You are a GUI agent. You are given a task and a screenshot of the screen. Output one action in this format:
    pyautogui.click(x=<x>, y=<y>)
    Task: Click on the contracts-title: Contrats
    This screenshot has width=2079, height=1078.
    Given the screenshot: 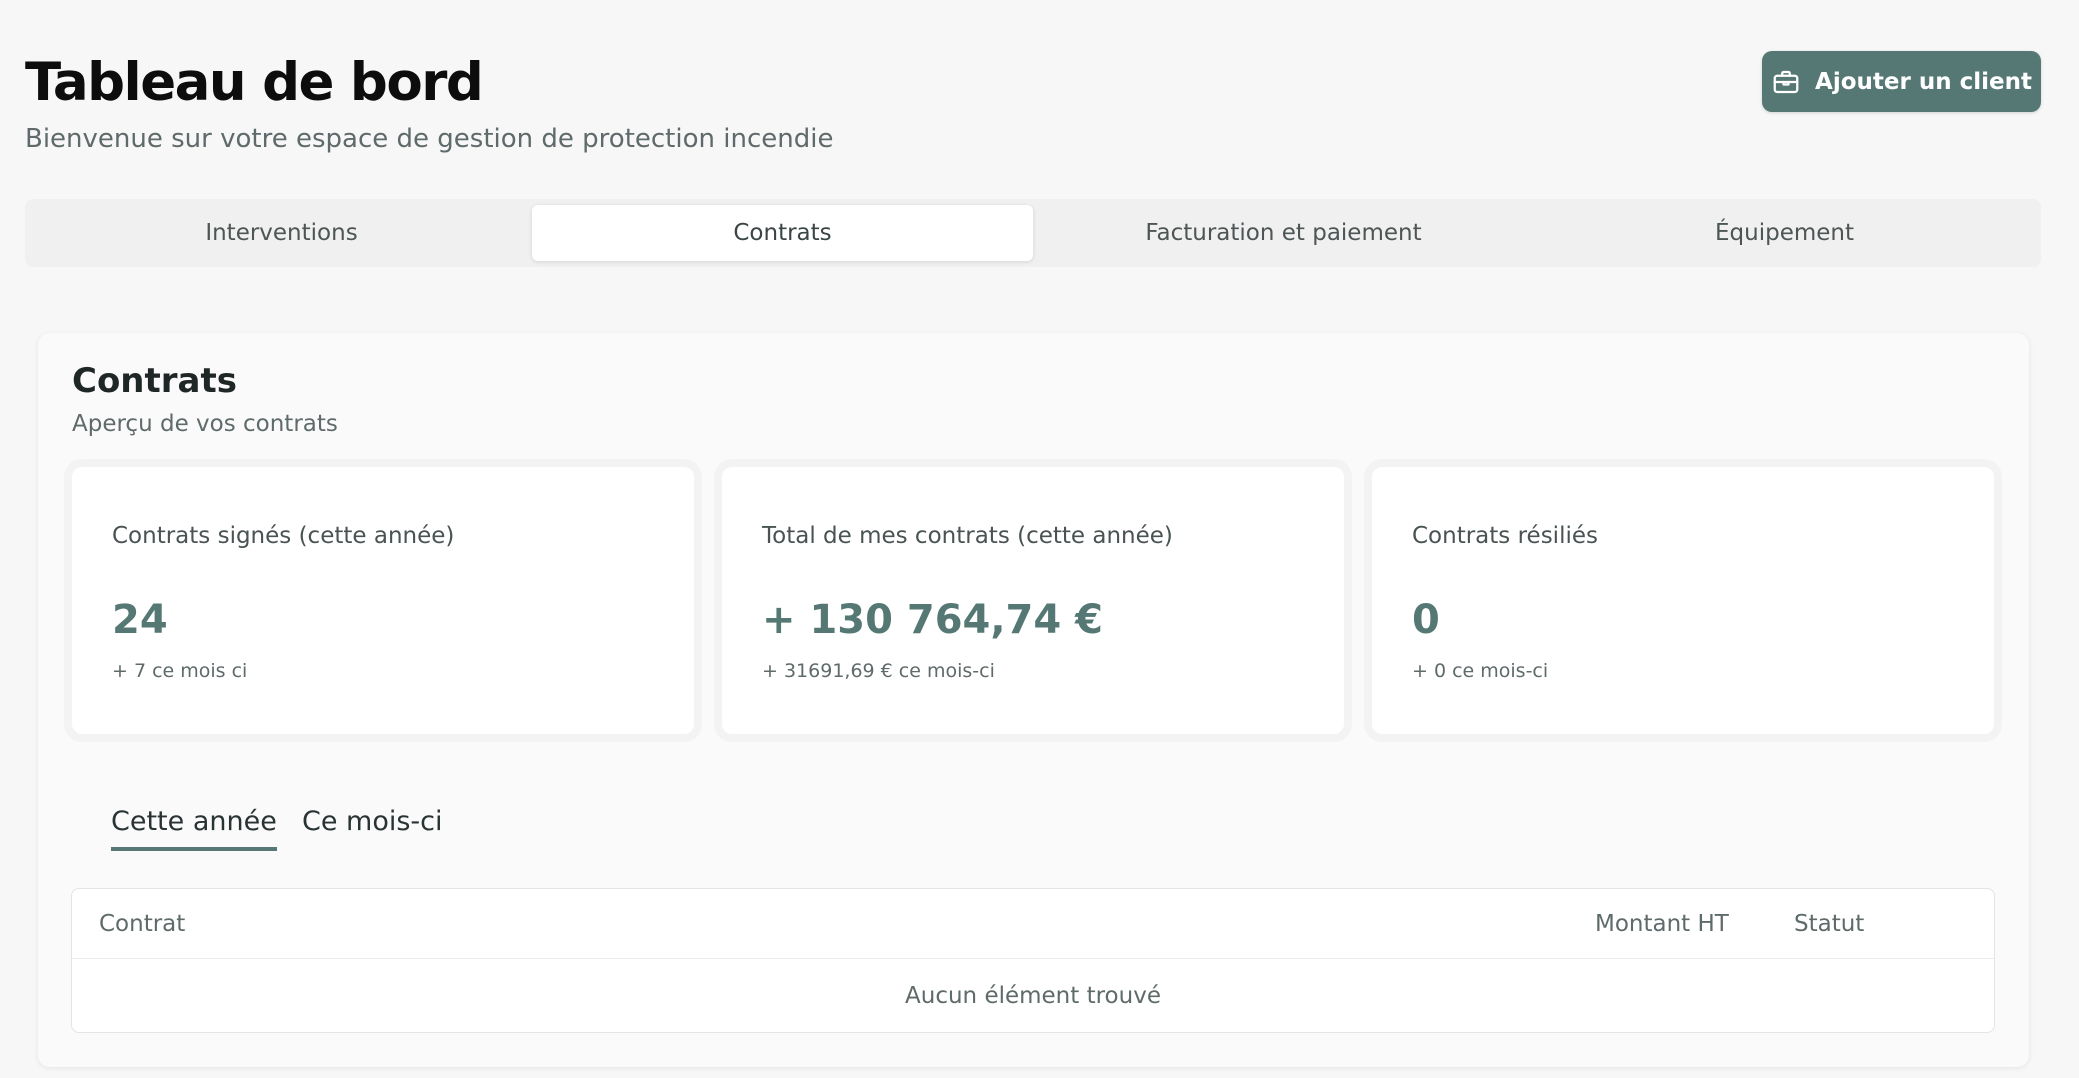 What is the action you would take?
    pyautogui.click(x=154, y=381)
    